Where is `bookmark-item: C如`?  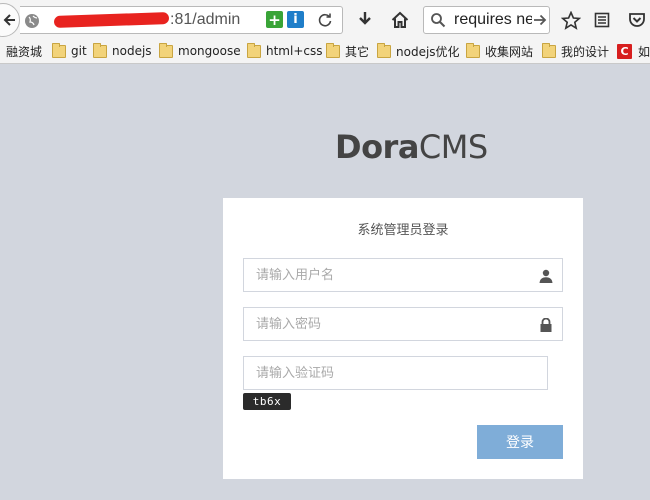 bookmark-item: C如 is located at coordinates (633, 51).